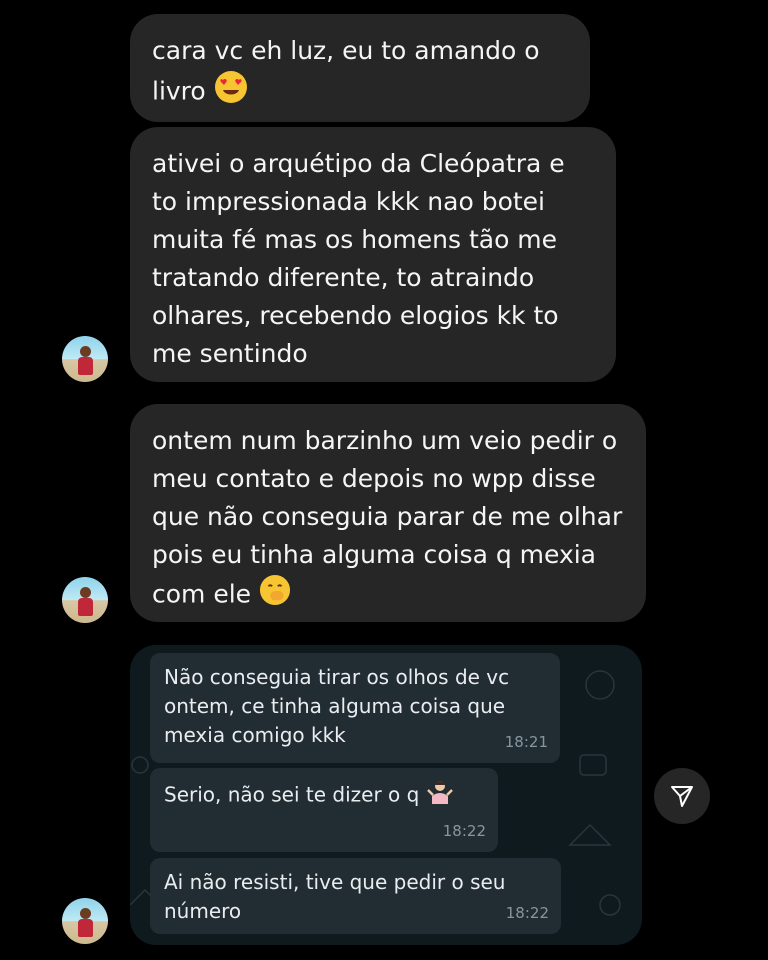 The height and width of the screenshot is (960, 768). Describe the element at coordinates (440, 796) in the screenshot. I see `person-shrugging-emoji-icon` at that location.